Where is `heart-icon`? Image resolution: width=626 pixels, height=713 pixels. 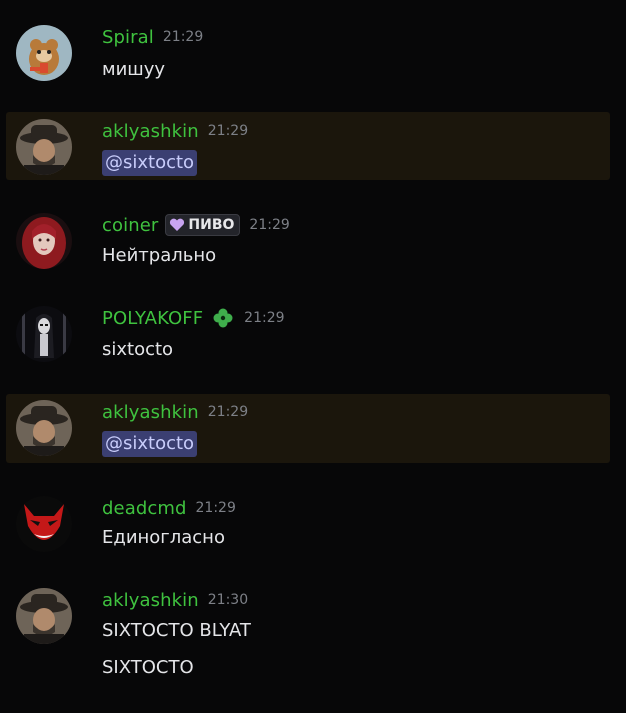 heart-icon is located at coordinates (177, 224).